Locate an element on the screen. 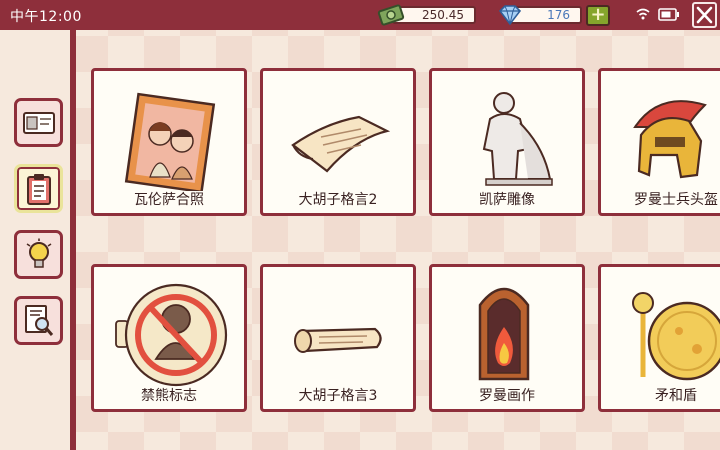  add-gems-button: + is located at coordinates (598, 15).